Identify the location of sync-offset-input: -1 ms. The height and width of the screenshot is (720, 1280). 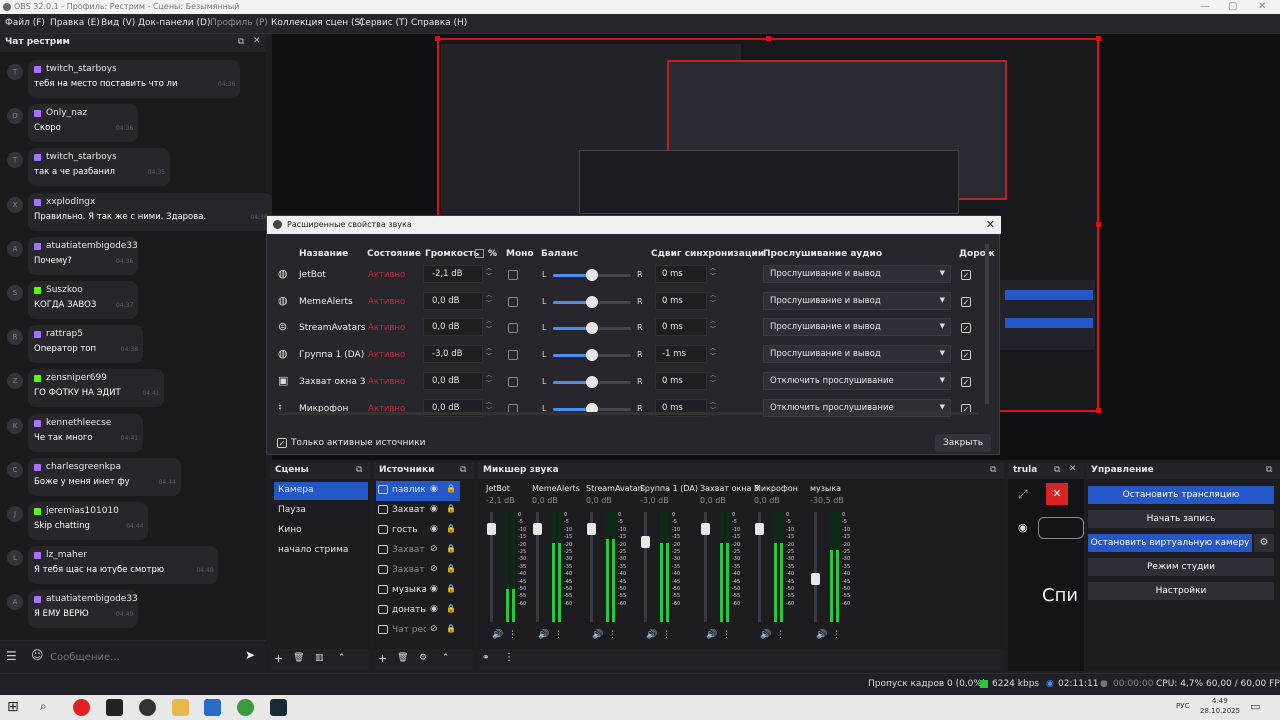
(681, 354).